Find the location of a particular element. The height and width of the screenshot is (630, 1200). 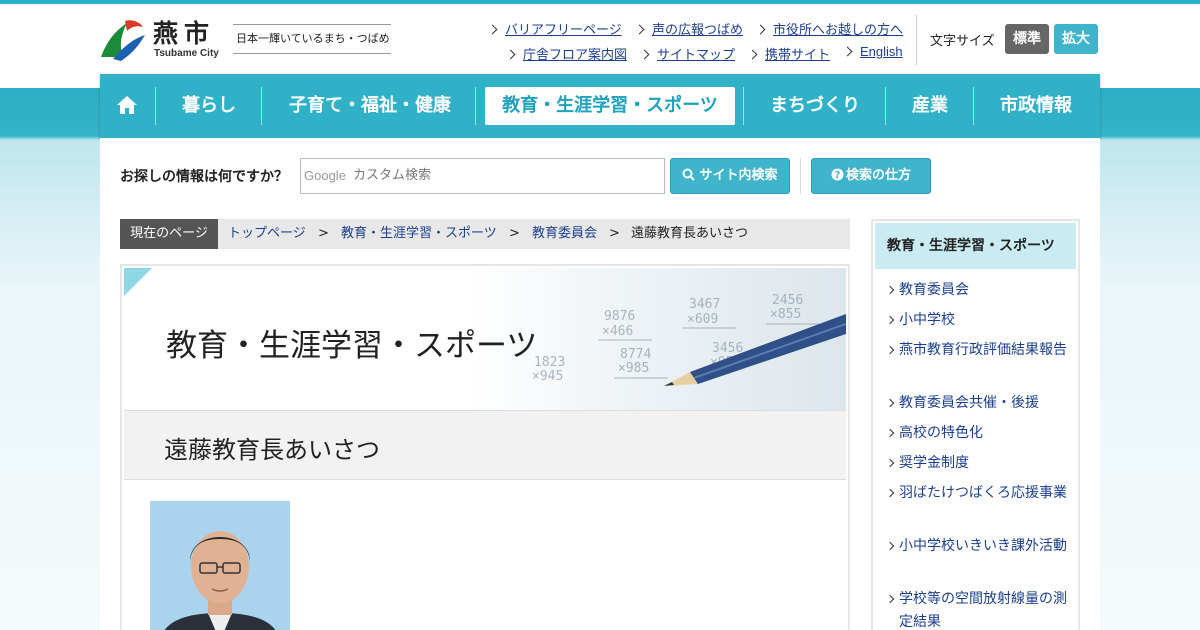

search-divider is located at coordinates (800, 176).